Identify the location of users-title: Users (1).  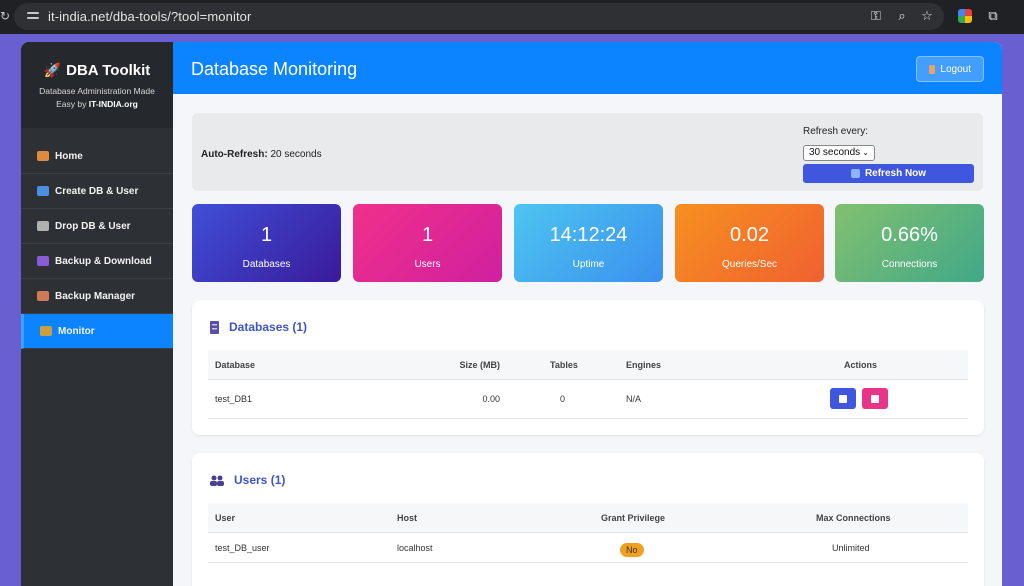
(260, 480).